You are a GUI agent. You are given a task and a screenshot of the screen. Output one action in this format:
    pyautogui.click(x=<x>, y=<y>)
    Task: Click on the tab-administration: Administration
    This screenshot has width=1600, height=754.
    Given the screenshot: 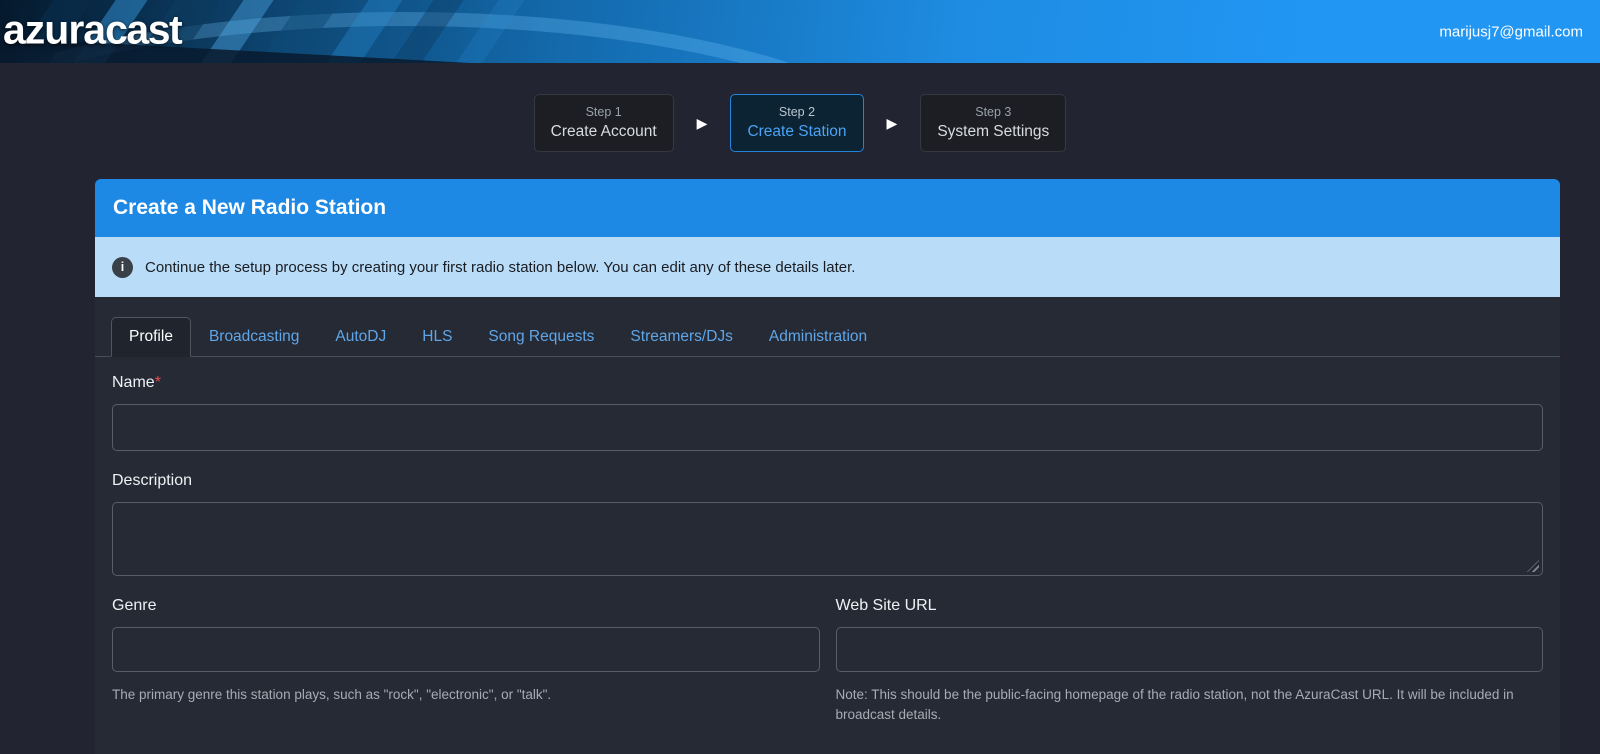 What is the action you would take?
    pyautogui.click(x=818, y=337)
    